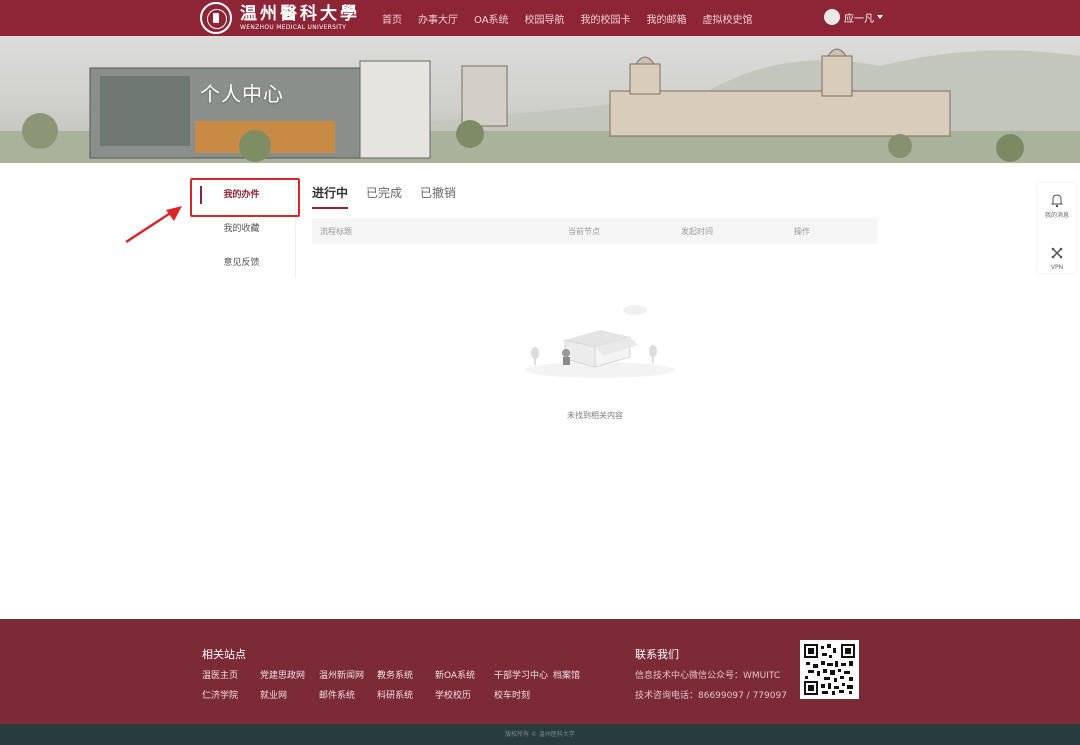 The image size is (1080, 745). I want to click on tab-in-progress: 进行中, so click(330, 196).